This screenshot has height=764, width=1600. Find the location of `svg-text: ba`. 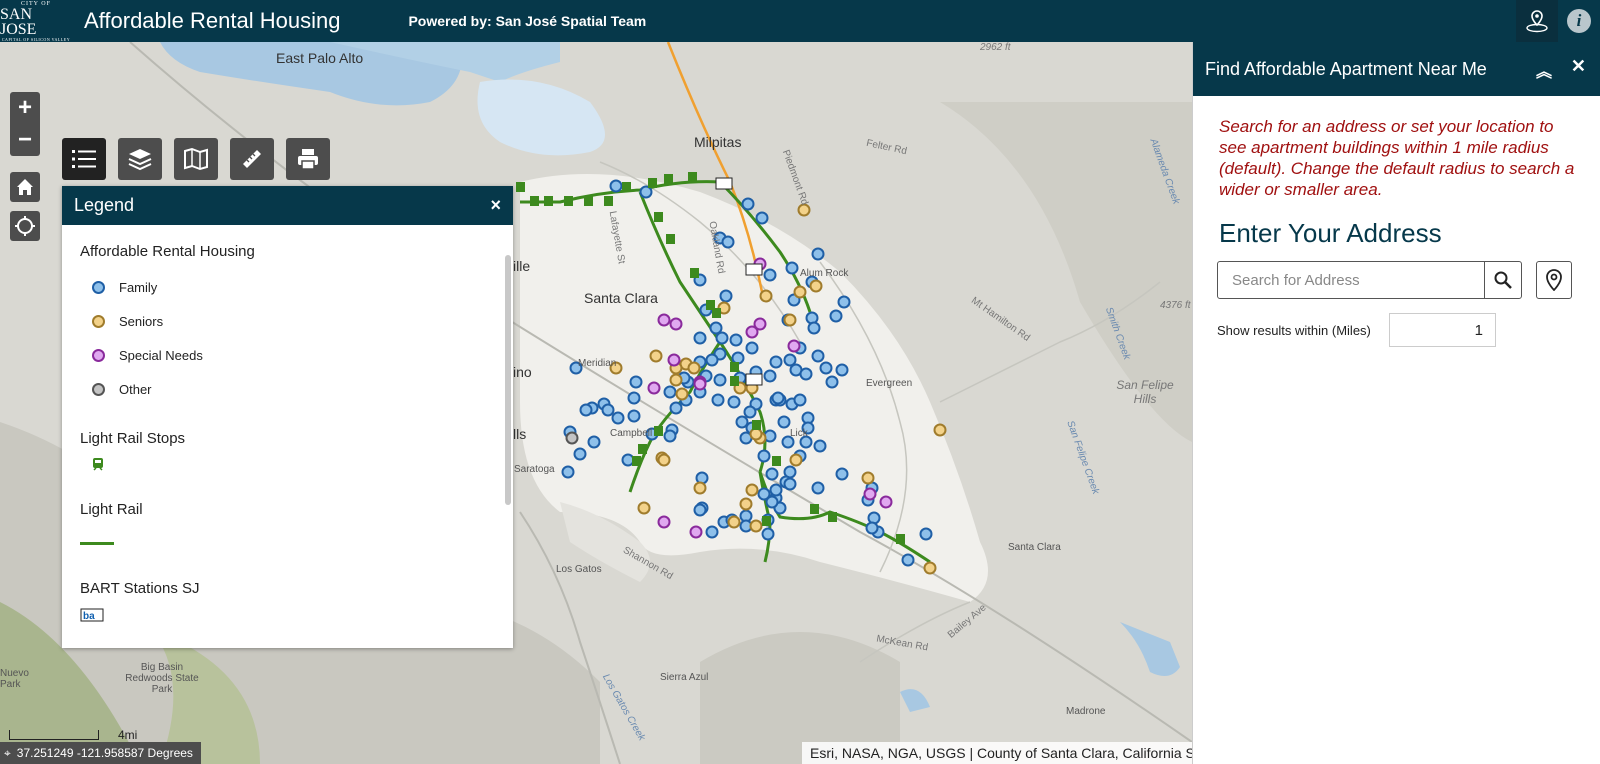

svg-text: ba is located at coordinates (89, 616).